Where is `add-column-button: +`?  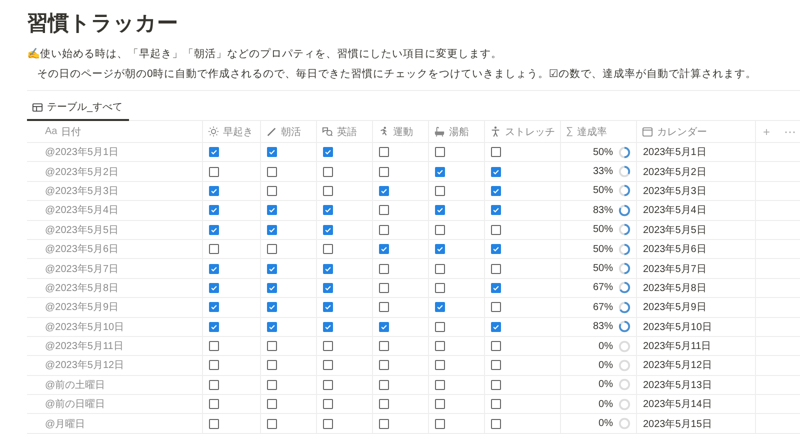 add-column-button: + is located at coordinates (766, 131).